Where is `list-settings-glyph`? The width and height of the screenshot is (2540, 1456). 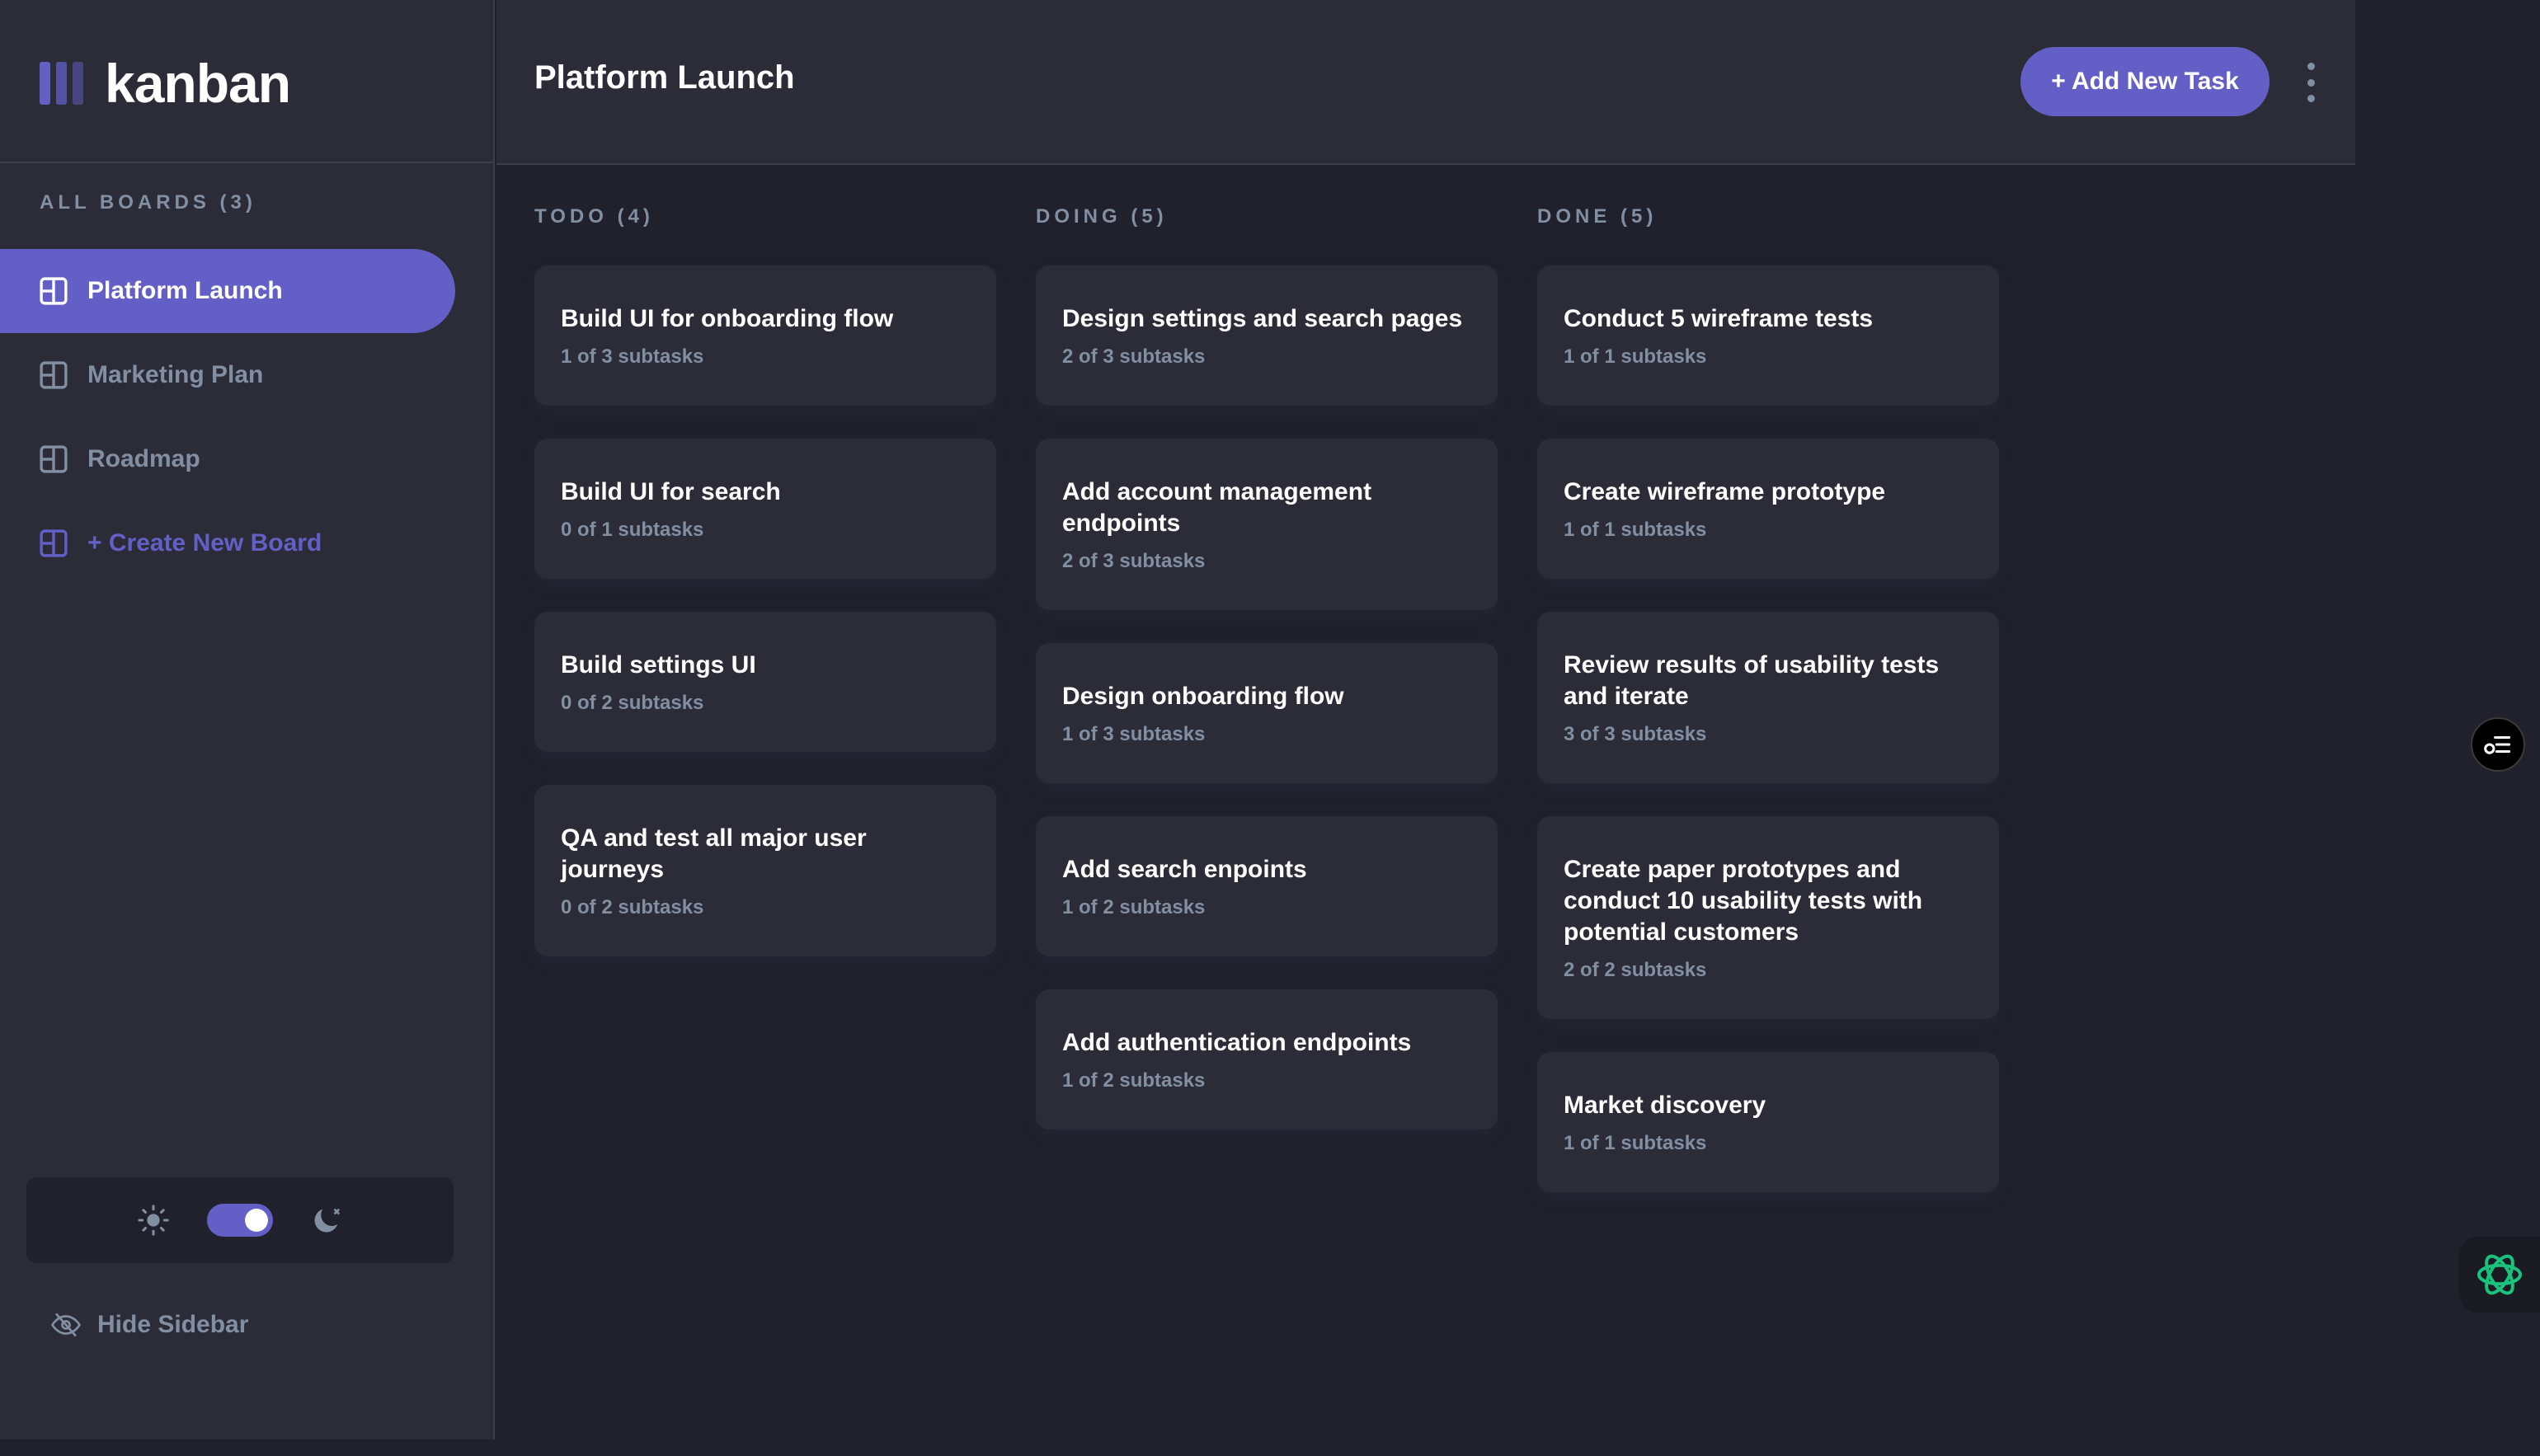 list-settings-glyph is located at coordinates (2497, 744).